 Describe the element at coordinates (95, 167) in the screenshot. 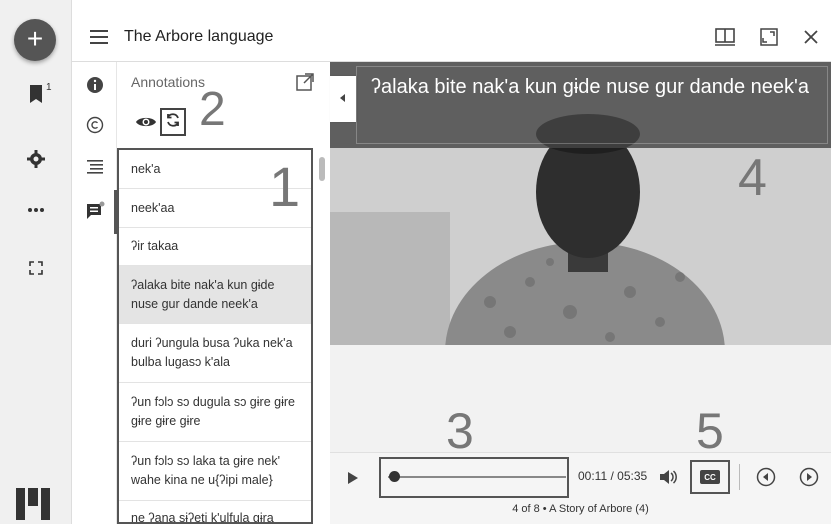

I see `contents-icon` at that location.